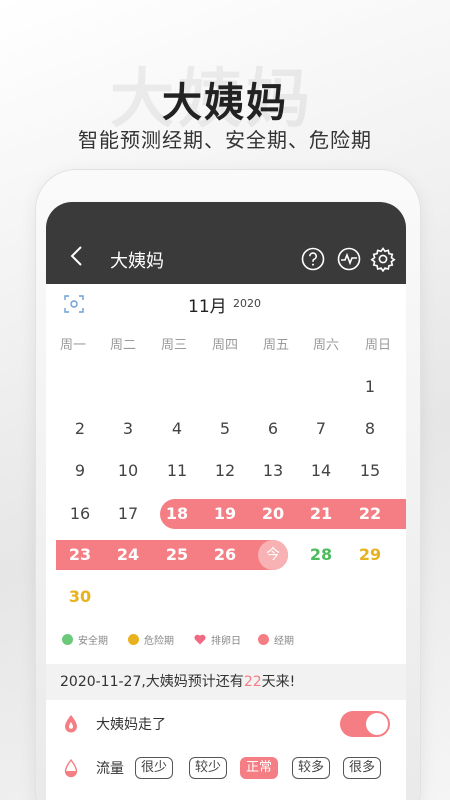  I want to click on day-cell: 16, so click(80, 514).